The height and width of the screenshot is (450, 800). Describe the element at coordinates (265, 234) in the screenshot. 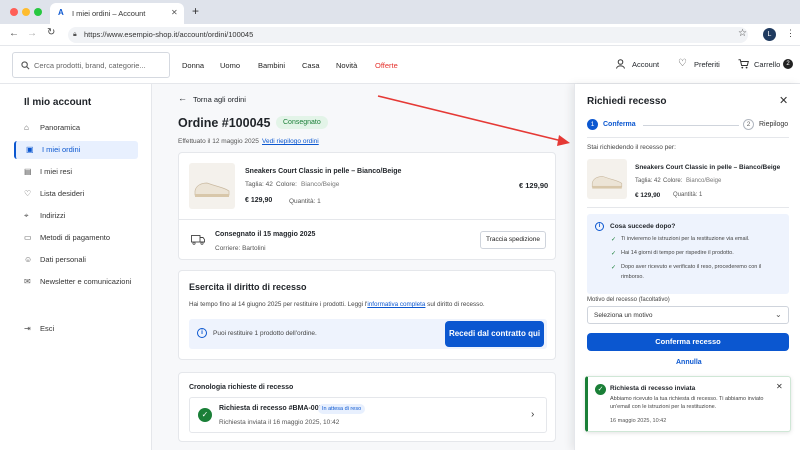

I see `delivered-date: Consegnato il 15 maggio 2025` at that location.